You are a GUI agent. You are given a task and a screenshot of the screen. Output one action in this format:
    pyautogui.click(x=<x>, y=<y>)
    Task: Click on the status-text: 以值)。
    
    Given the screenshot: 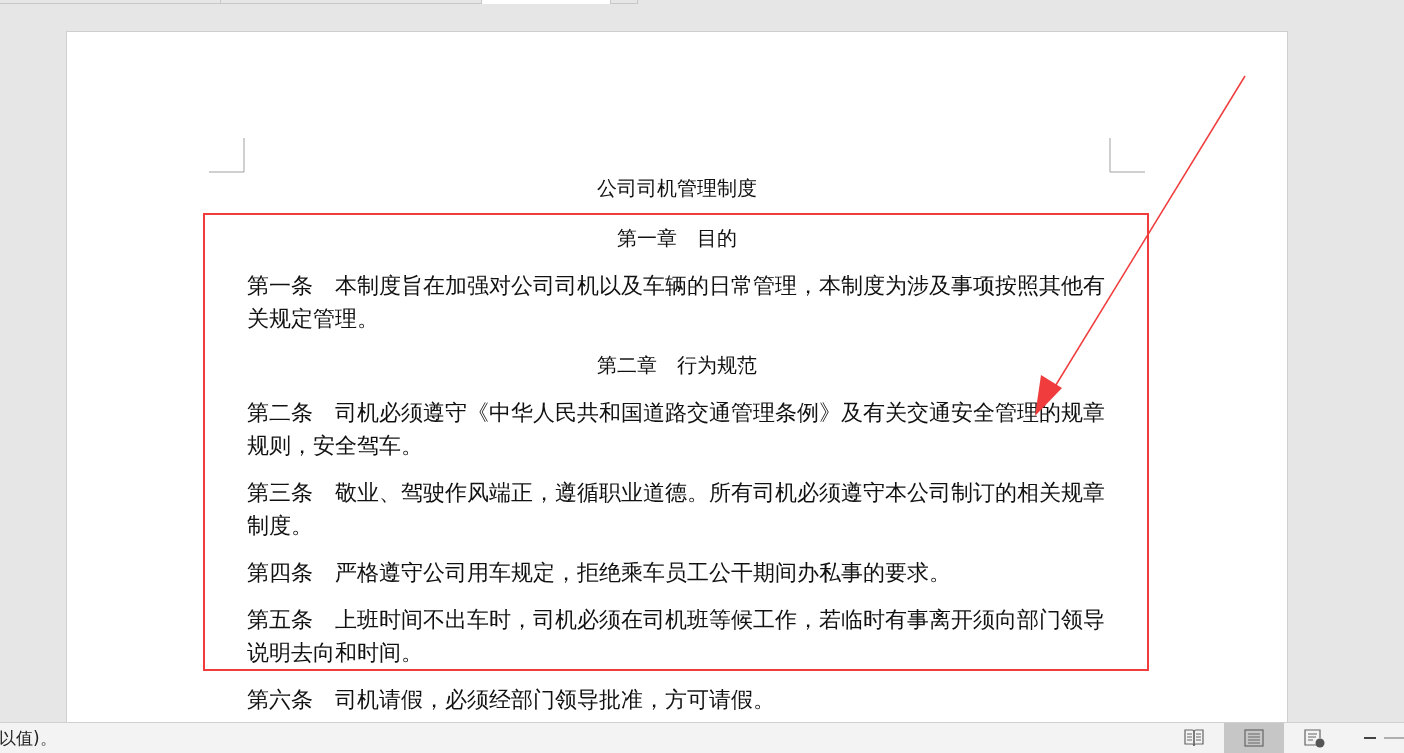 What is the action you would take?
    pyautogui.click(x=28, y=738)
    